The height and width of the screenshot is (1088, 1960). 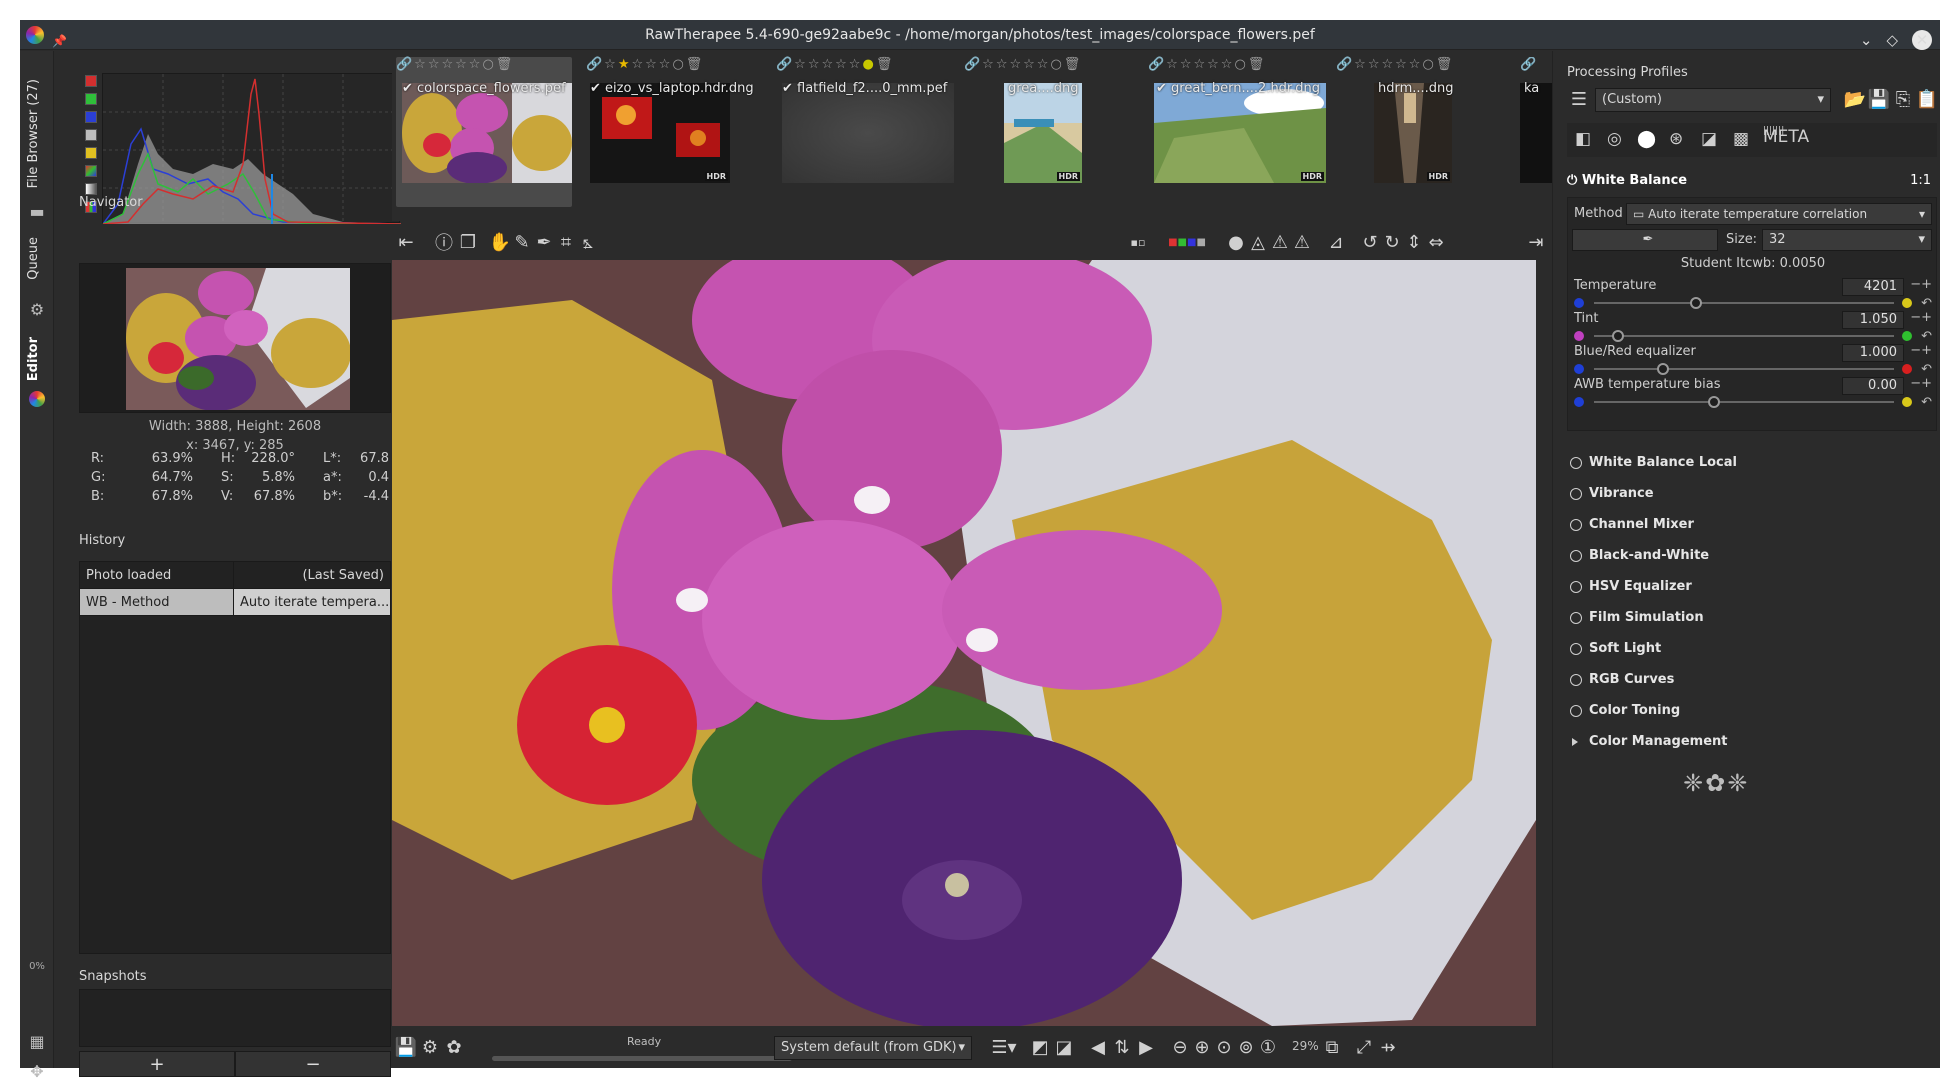 What do you see at coordinates (1202, 1047) in the screenshot?
I see `zoom-in-icon: ⊕` at bounding box center [1202, 1047].